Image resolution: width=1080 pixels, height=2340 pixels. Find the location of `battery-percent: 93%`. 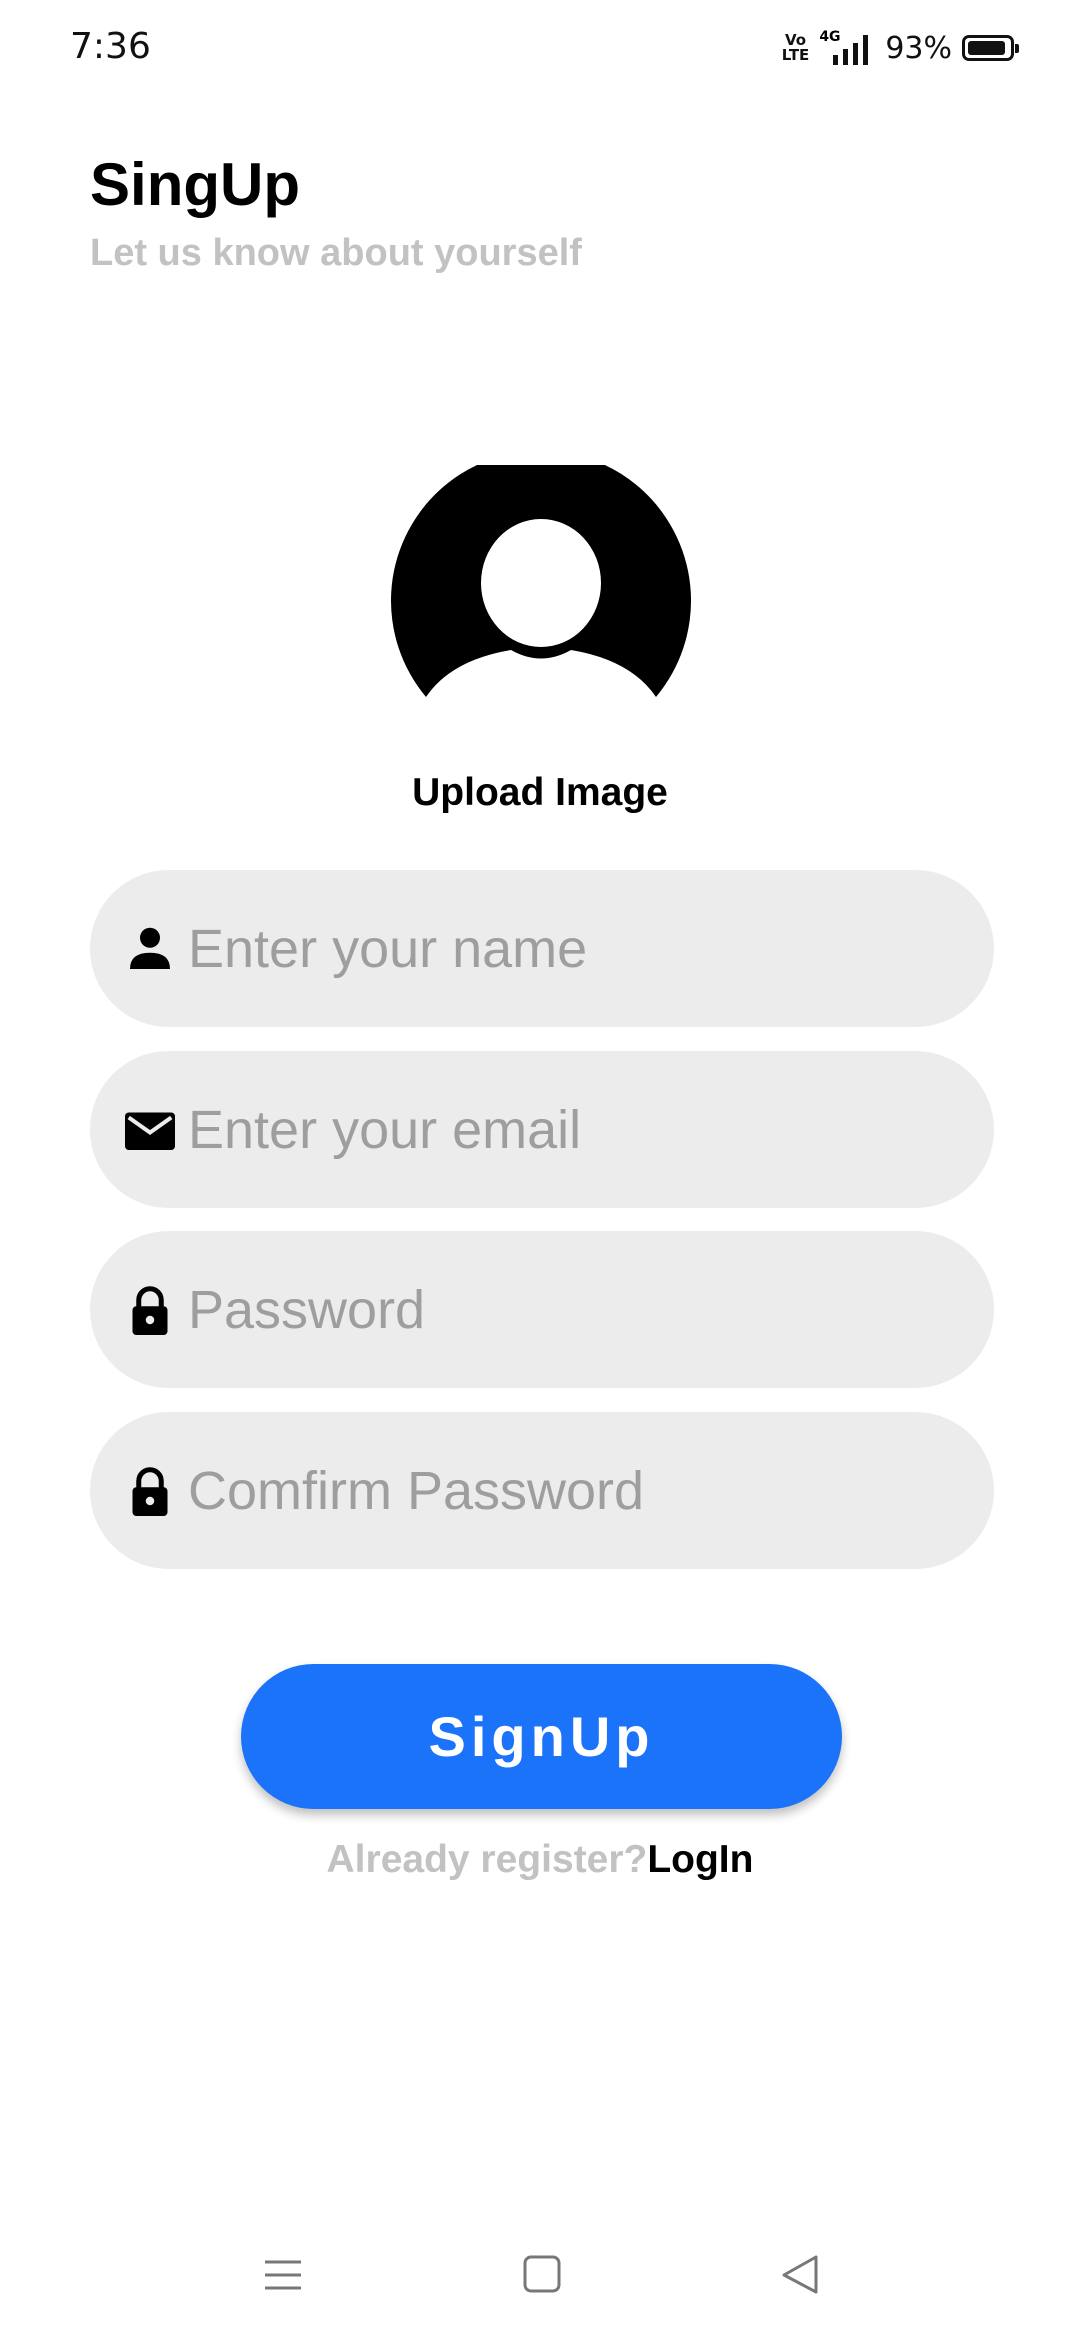

battery-percent: 93% is located at coordinates (918, 48).